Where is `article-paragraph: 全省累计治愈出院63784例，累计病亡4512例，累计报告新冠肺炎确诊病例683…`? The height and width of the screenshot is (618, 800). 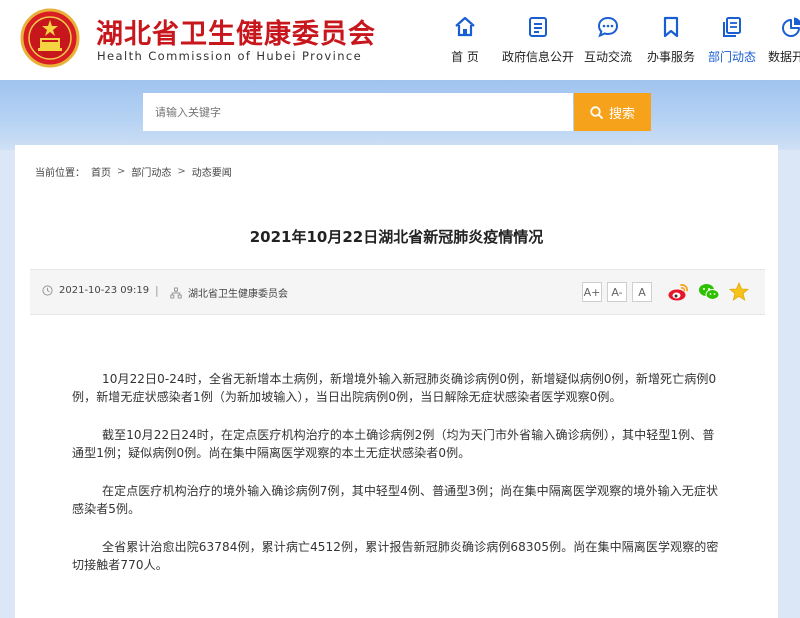
article-paragraph: 全省累计治愈出院63784例，累计病亡4512例，累计报告新冠肺炎确诊病例683… is located at coordinates (395, 556).